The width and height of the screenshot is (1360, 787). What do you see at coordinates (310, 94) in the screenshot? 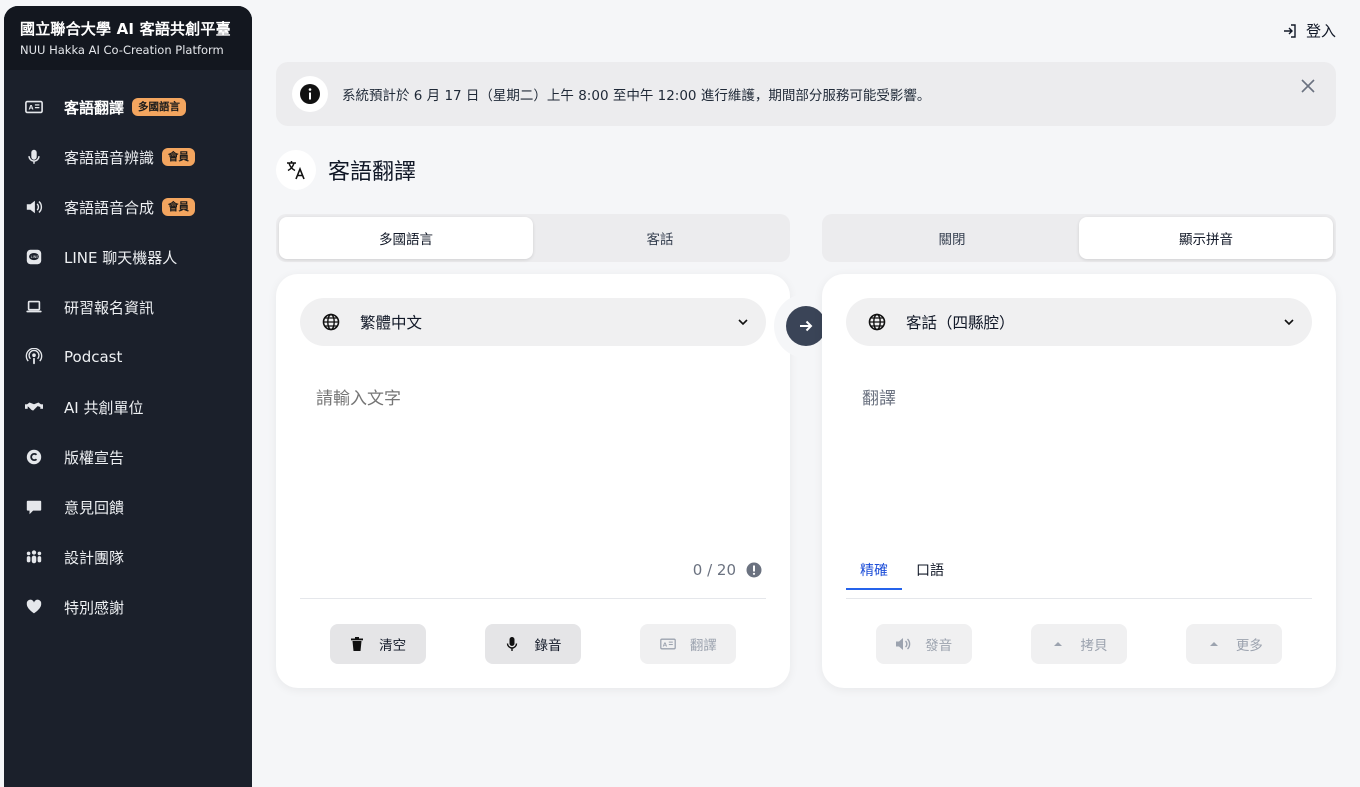
I see `info-icon` at bounding box center [310, 94].